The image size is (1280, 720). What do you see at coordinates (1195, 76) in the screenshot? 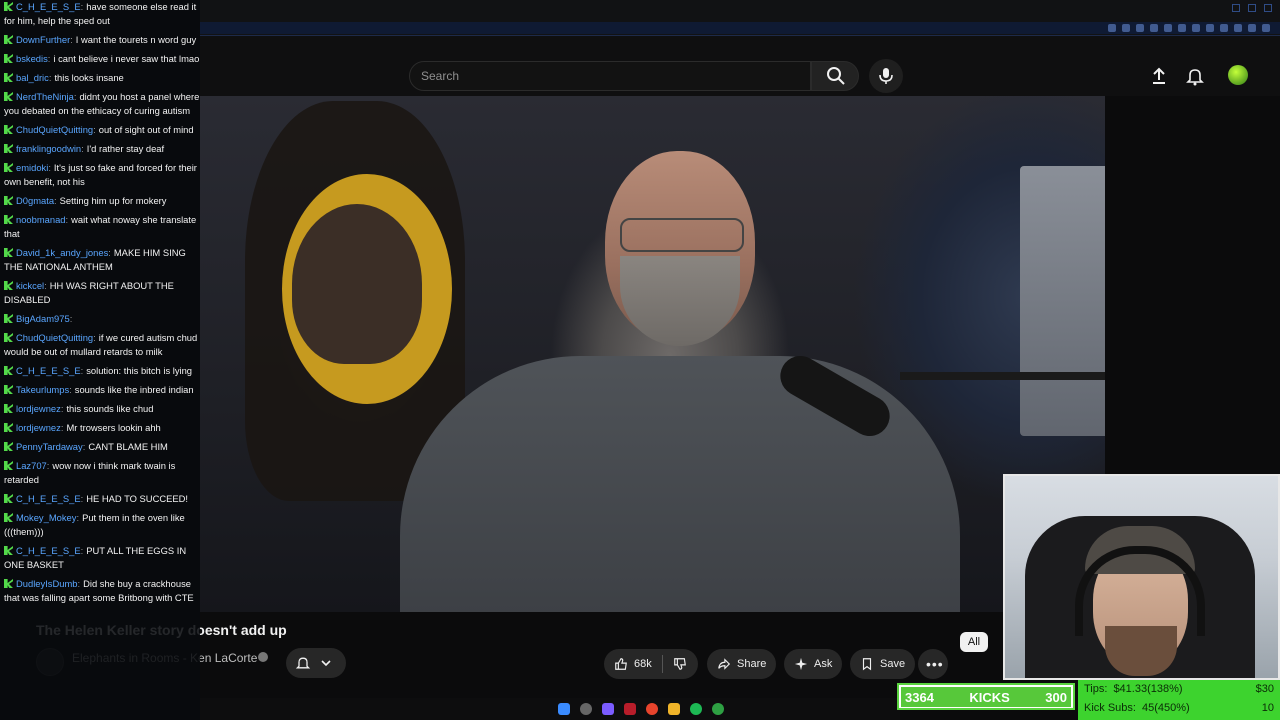
I see `notifications-bell-icon` at bounding box center [1195, 76].